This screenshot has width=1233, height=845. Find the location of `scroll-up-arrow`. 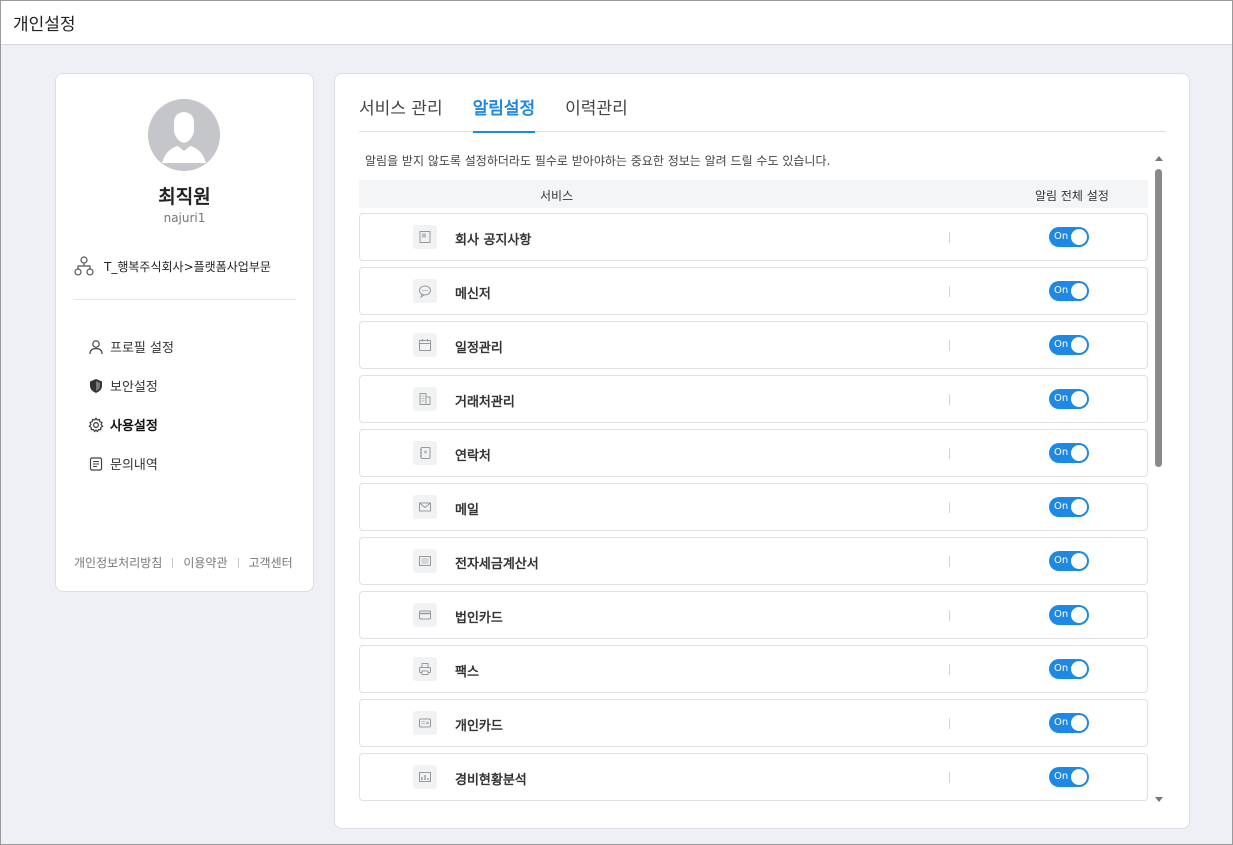

scroll-up-arrow is located at coordinates (1159, 158).